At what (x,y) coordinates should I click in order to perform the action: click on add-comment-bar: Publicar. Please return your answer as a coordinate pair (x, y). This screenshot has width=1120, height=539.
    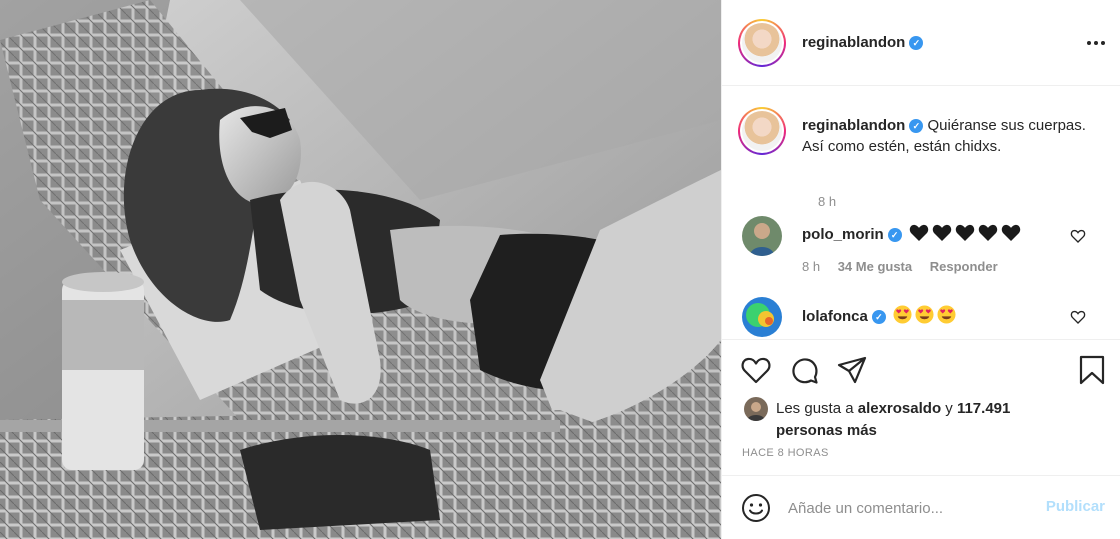
    Looking at the image, I should click on (921, 507).